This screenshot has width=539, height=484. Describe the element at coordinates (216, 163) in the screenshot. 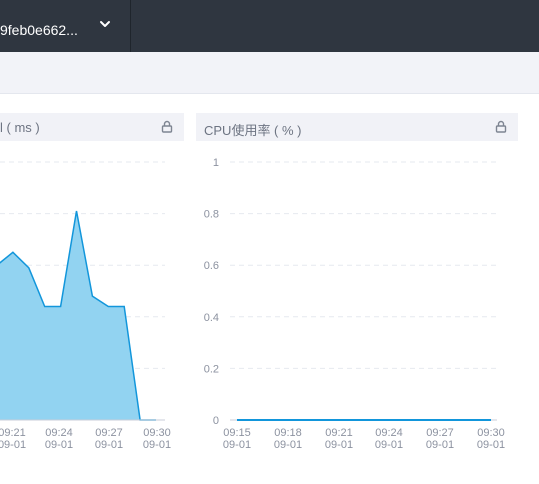

I see `y-tick-label: 1` at that location.